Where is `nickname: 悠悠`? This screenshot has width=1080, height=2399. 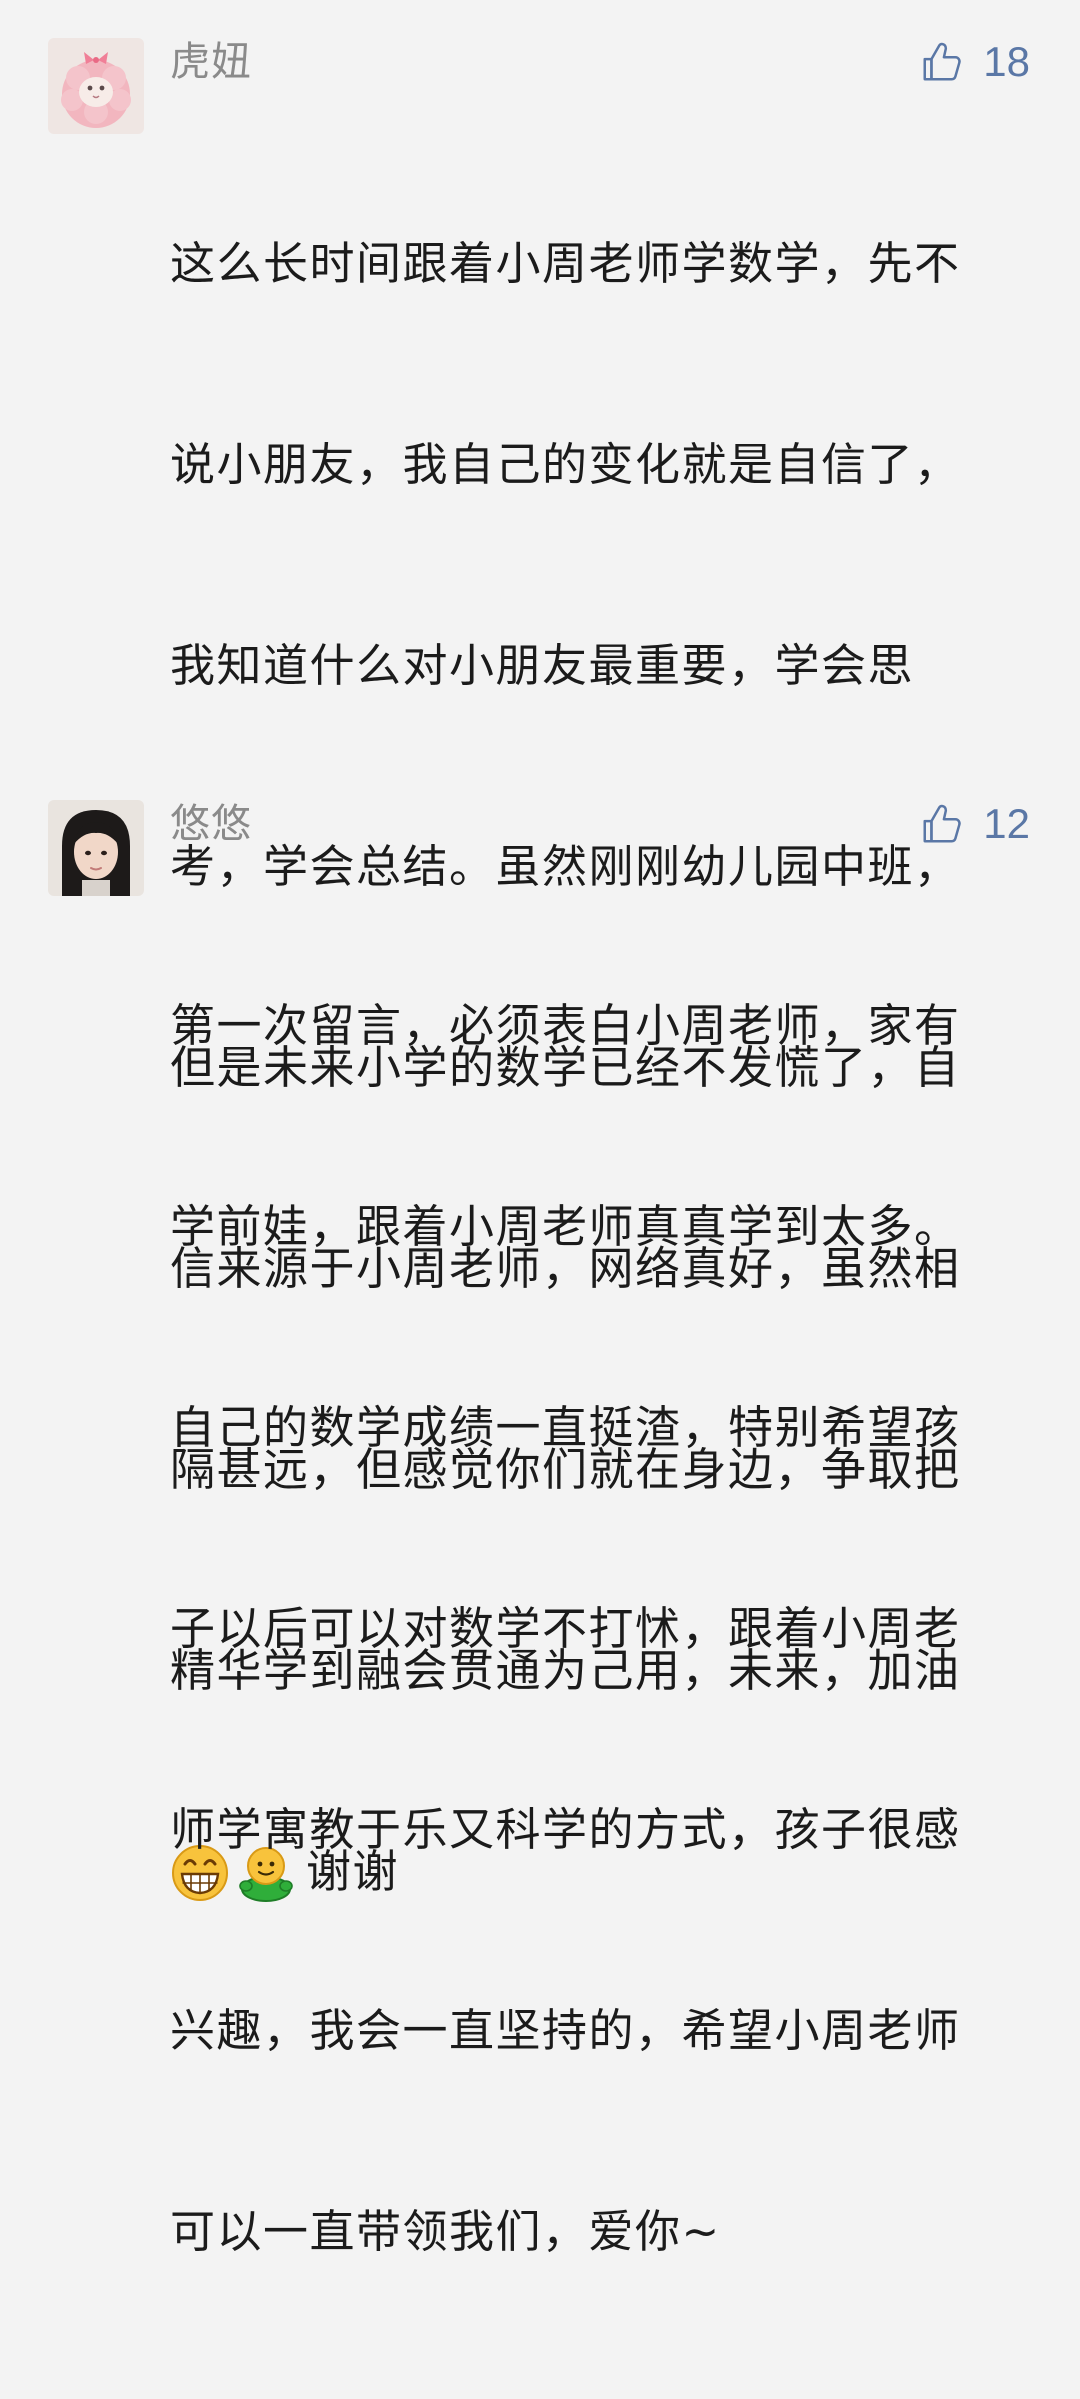
nickname: 悠悠 is located at coordinates (211, 824).